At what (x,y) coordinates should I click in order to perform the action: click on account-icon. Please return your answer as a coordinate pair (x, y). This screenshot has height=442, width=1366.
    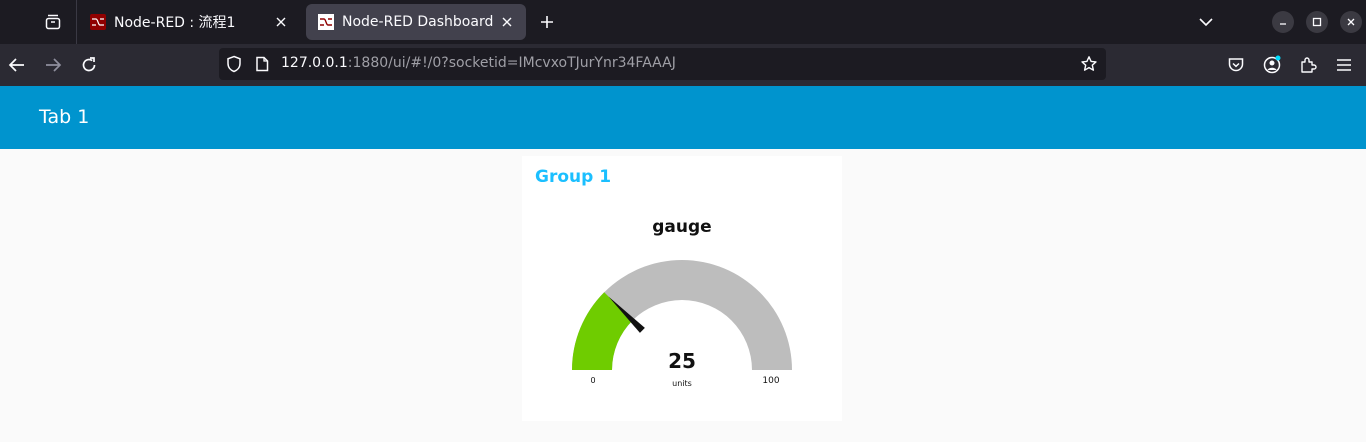
    Looking at the image, I should click on (1272, 64).